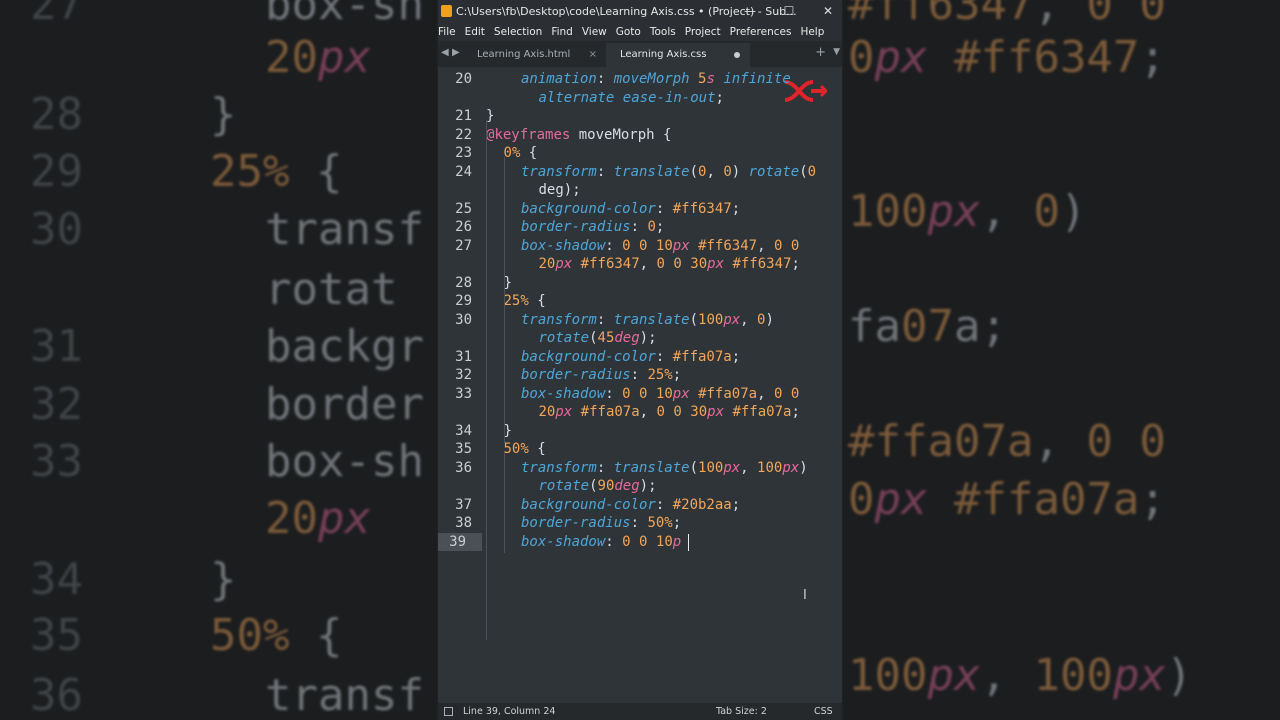 The height and width of the screenshot is (720, 1280). What do you see at coordinates (660, 246) in the screenshot?
I see `code-line: box-shadow: 0 0 10px #ff6347, 0 0` at bounding box center [660, 246].